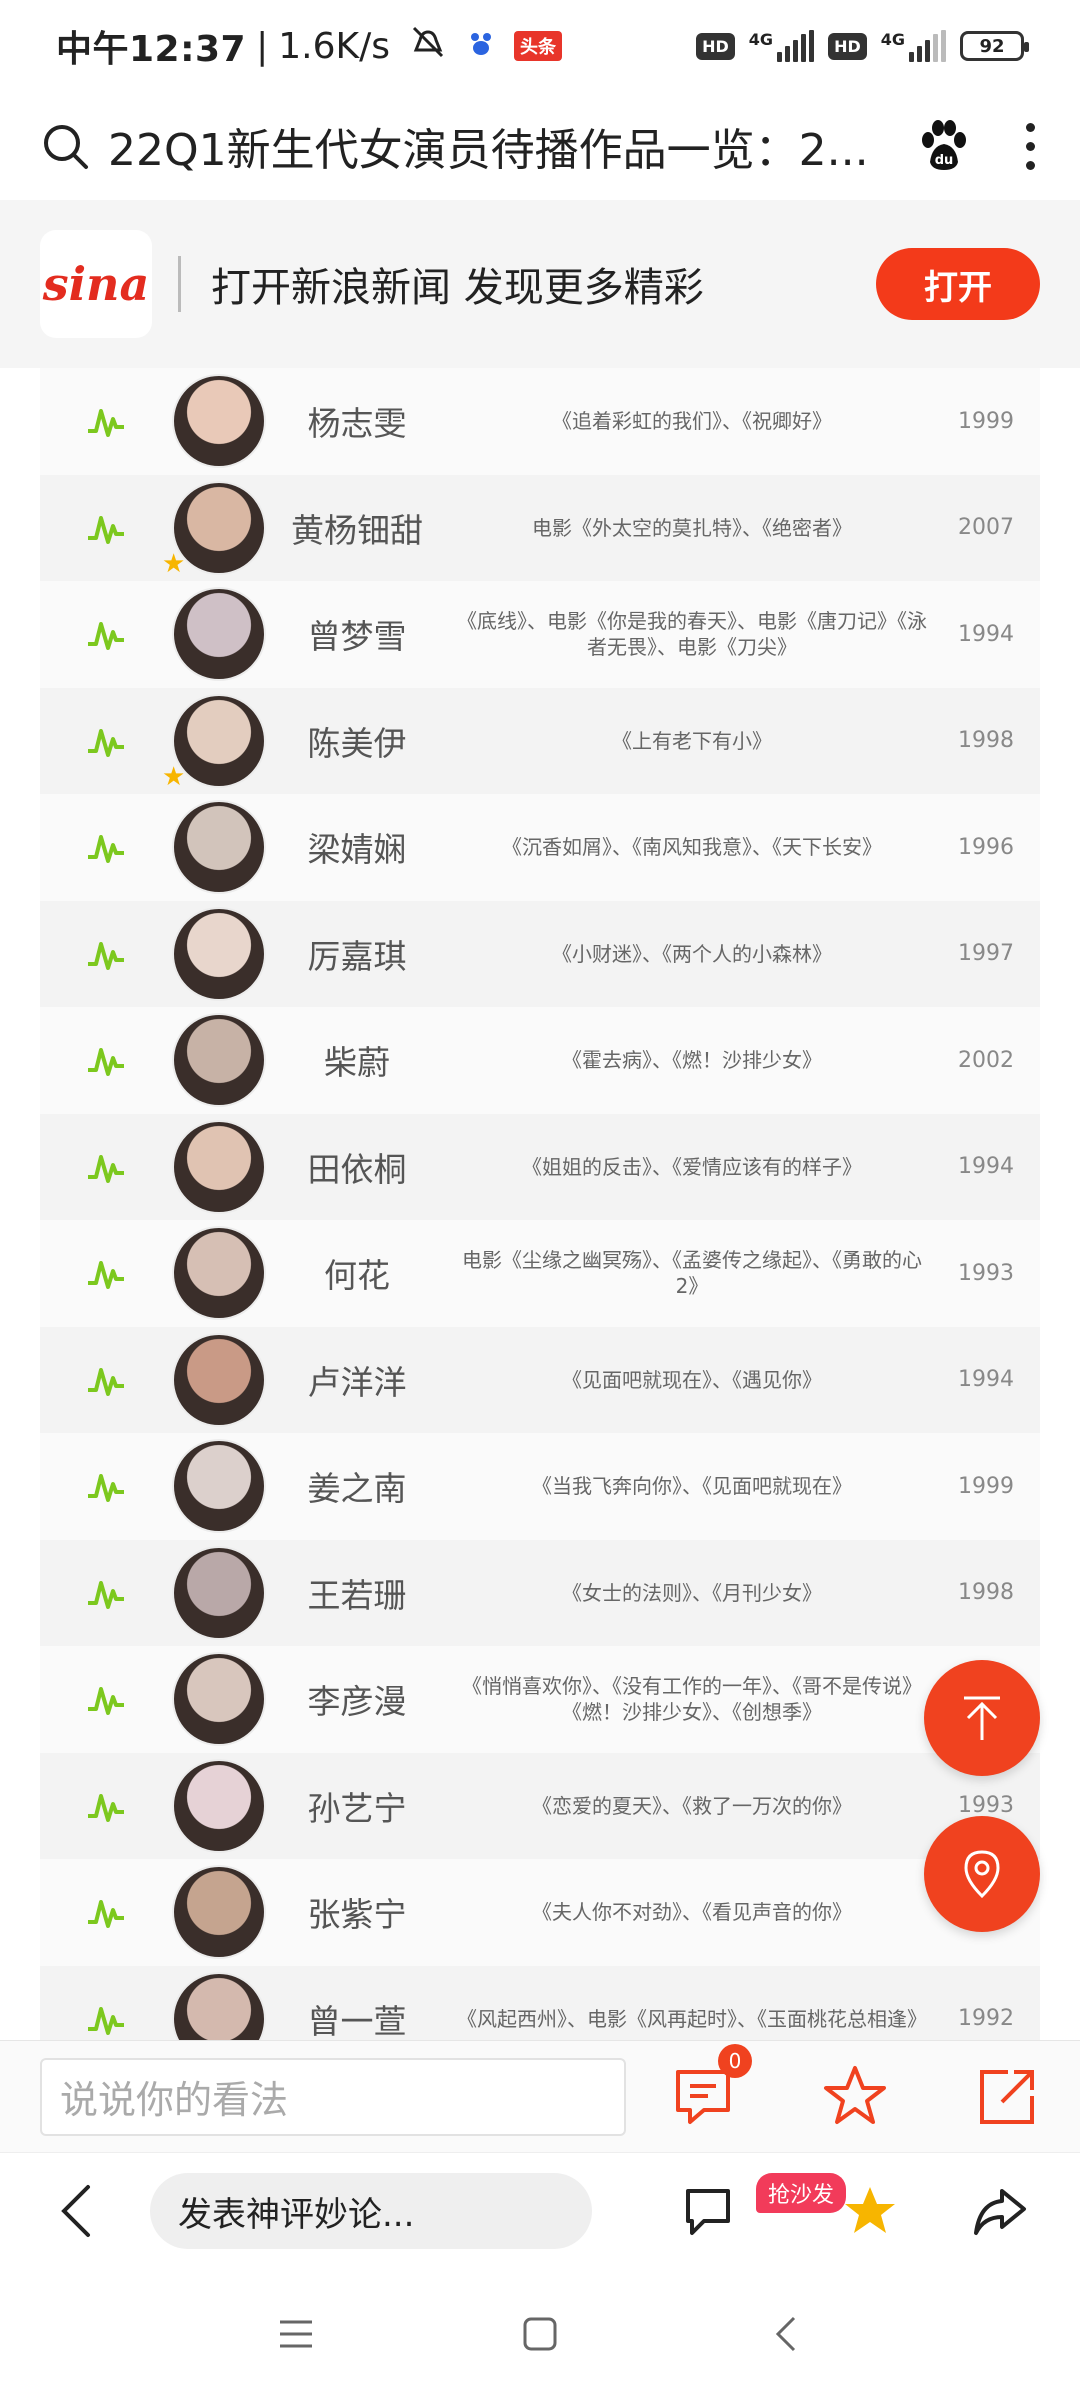  I want to click on actress-name: 田依桐, so click(357, 1169).